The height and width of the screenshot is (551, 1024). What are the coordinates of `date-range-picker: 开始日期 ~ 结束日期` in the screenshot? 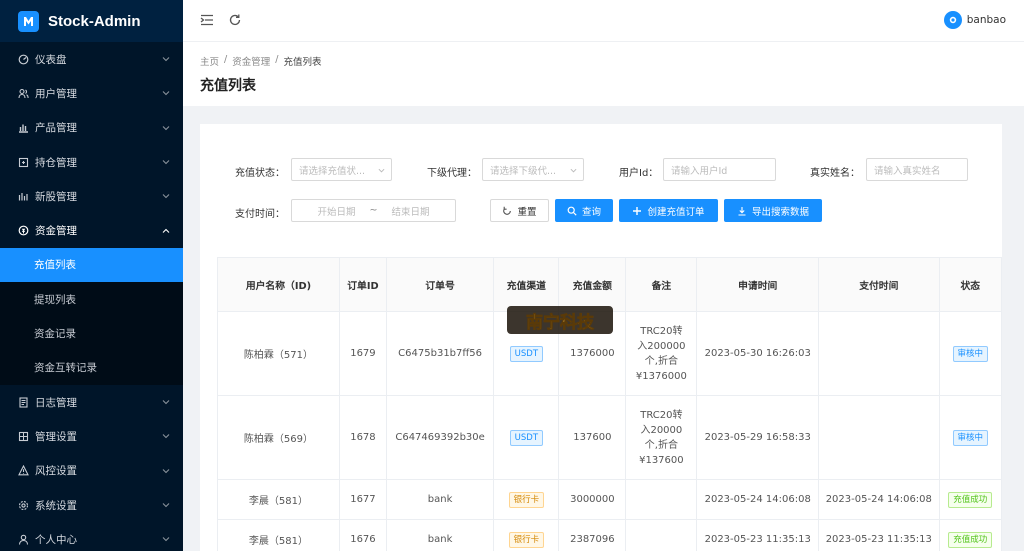 It's located at (373, 210).